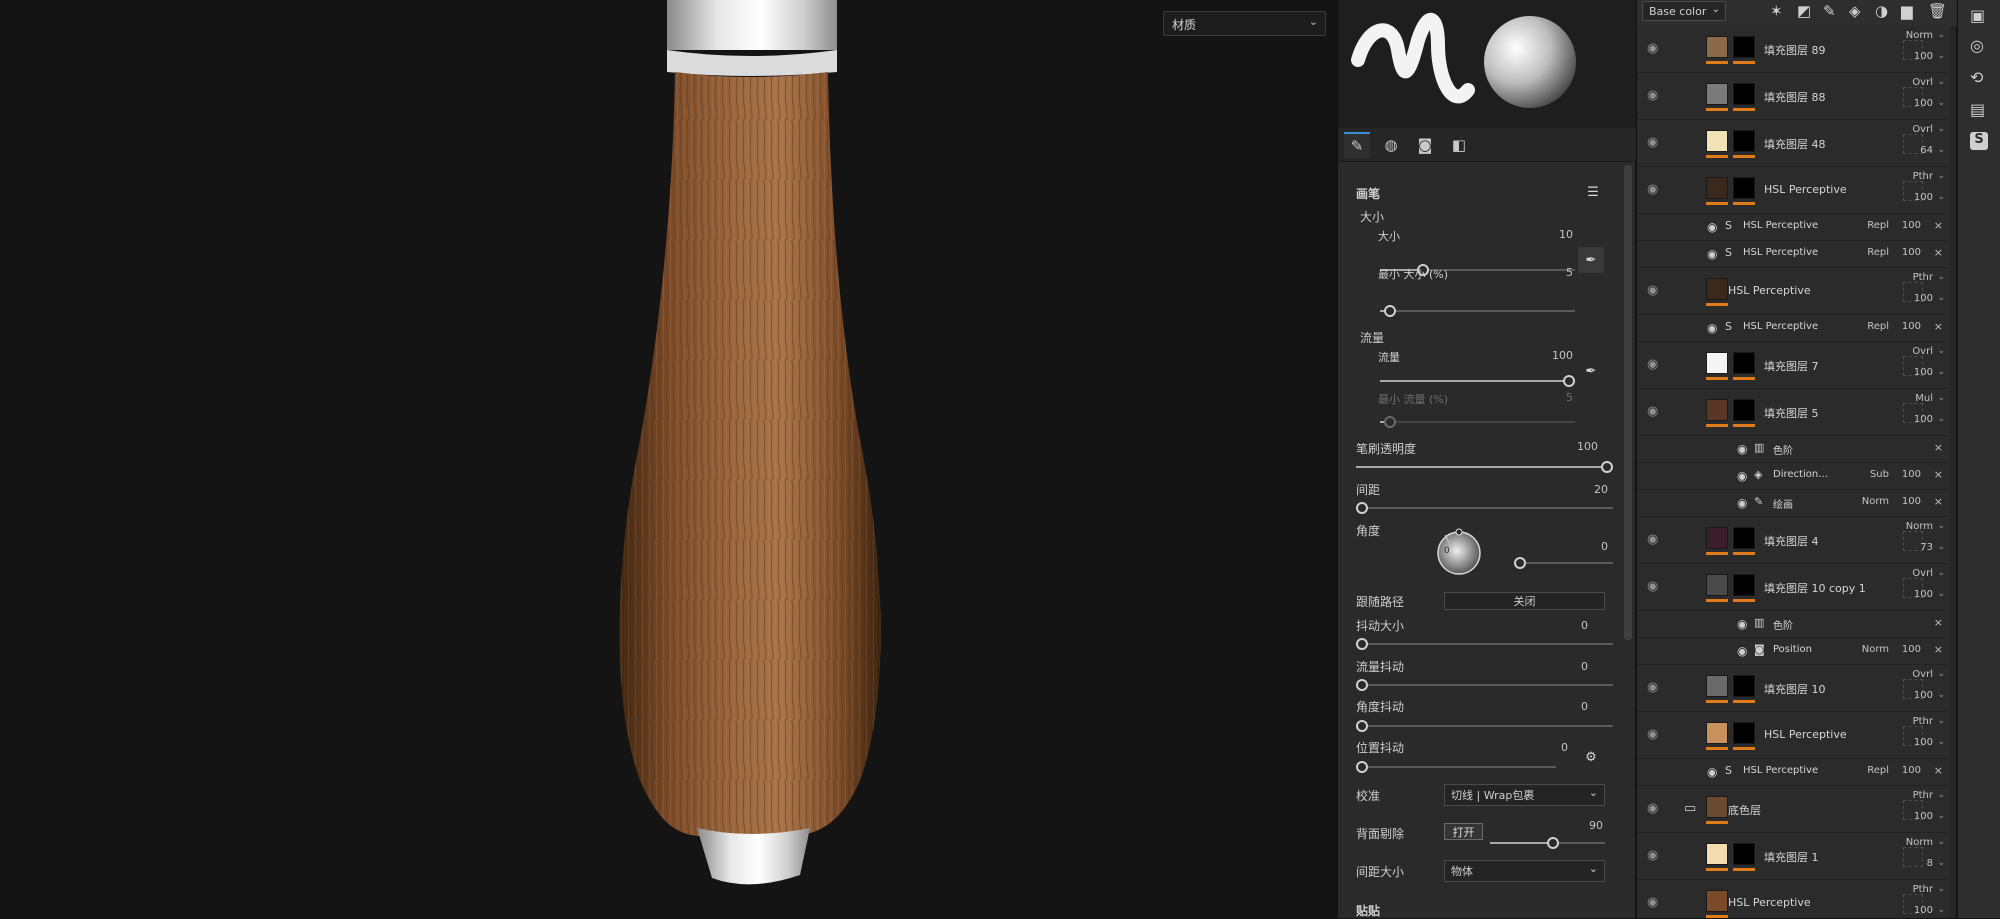 The width and height of the screenshot is (2000, 919). I want to click on add-mask-icon: ◩, so click(1804, 11).